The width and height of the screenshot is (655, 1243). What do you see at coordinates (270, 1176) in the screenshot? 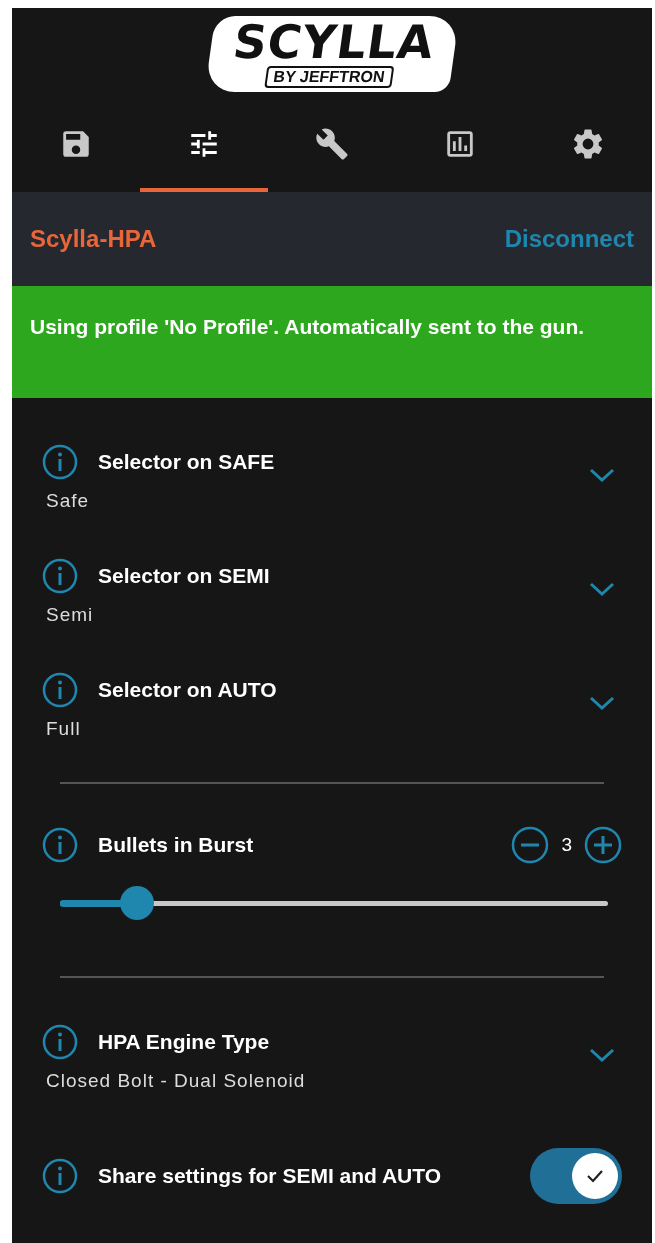
I see `setting-label: Share settings for SEMI and AUTO` at bounding box center [270, 1176].